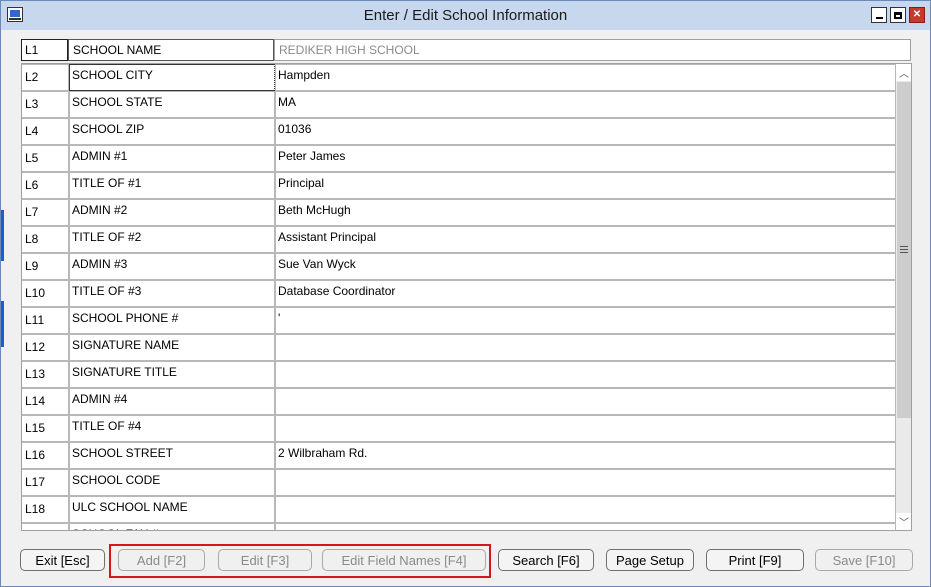 The height and width of the screenshot is (587, 931). Describe the element at coordinates (585, 131) in the screenshot. I see `field-value-cell: 01036` at that location.